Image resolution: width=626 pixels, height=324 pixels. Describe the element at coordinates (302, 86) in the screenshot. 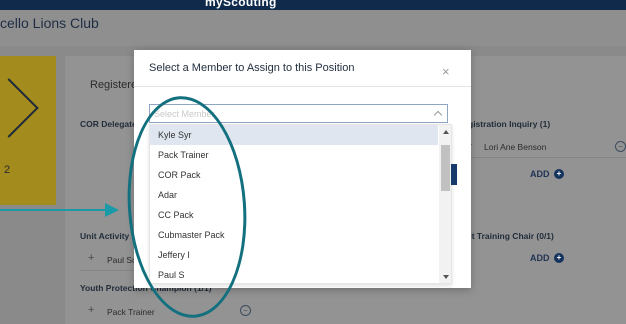

I see `modal-divider` at that location.